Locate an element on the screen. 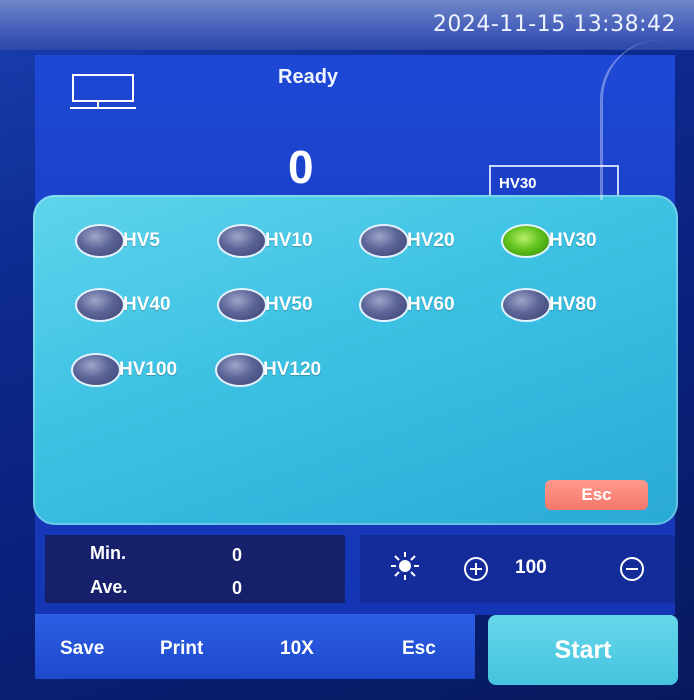 The height and width of the screenshot is (700, 694). option-hv50: HV50 is located at coordinates (265, 305).